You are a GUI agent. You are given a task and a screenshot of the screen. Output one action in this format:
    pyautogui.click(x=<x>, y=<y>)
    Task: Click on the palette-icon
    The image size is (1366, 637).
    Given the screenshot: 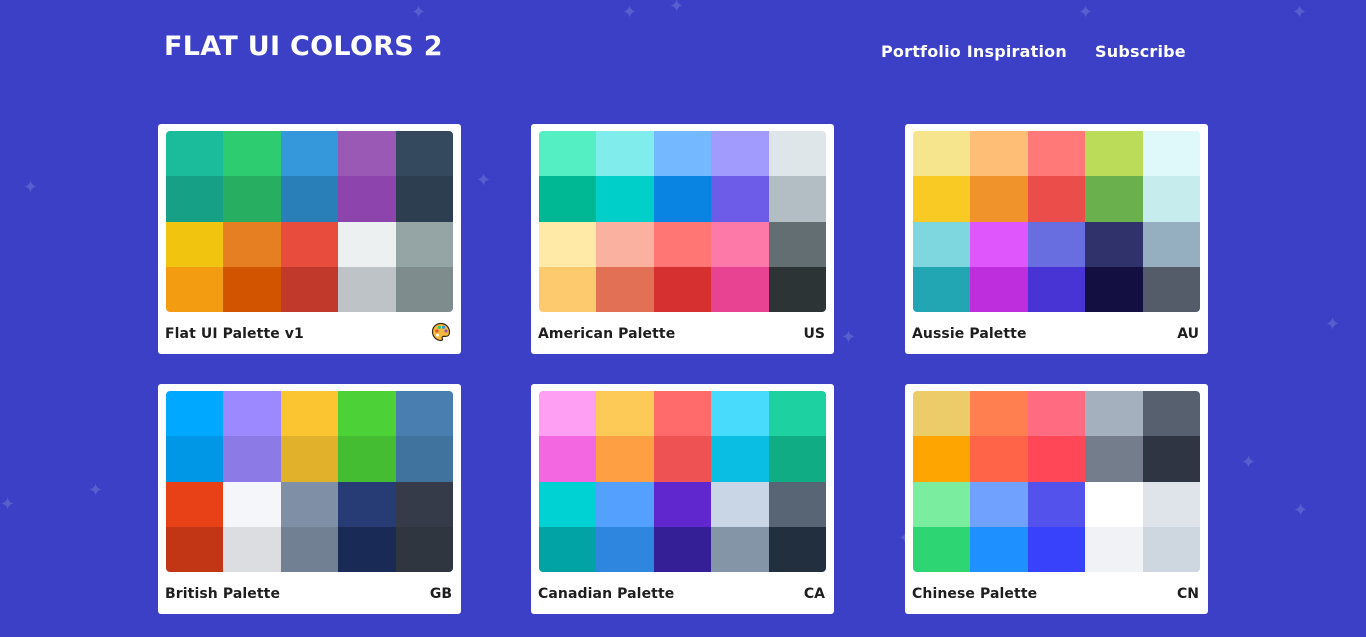 What is the action you would take?
    pyautogui.click(x=441, y=332)
    